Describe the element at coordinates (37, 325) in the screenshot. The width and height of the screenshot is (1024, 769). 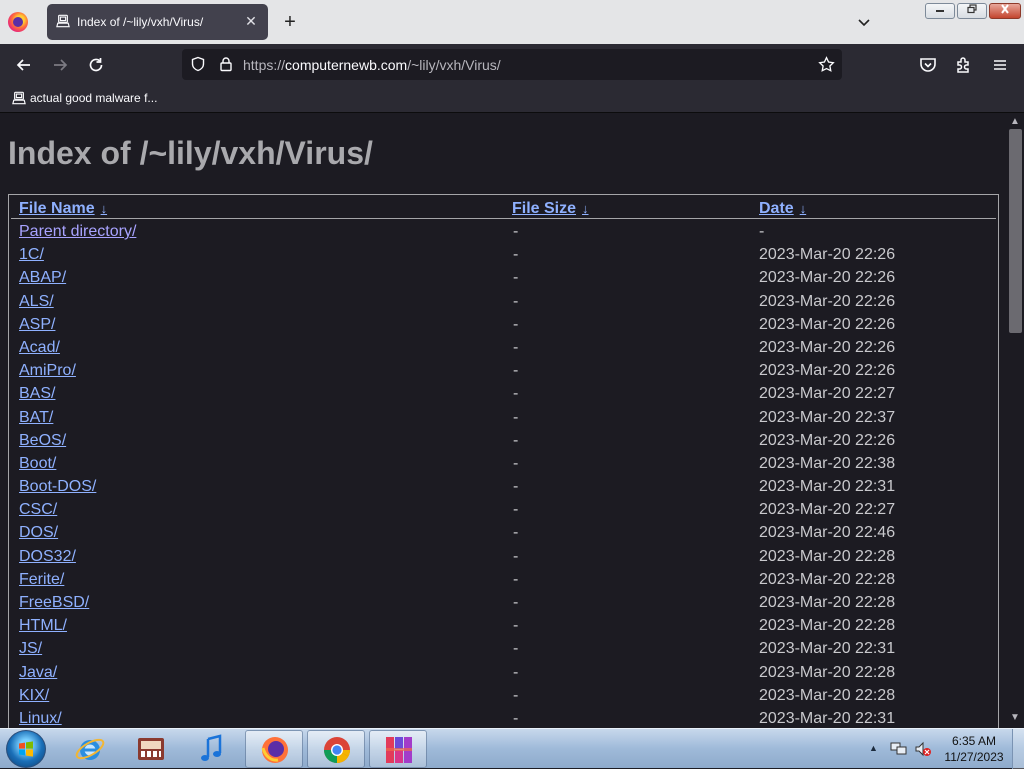
I see `file-link: ASP/` at that location.